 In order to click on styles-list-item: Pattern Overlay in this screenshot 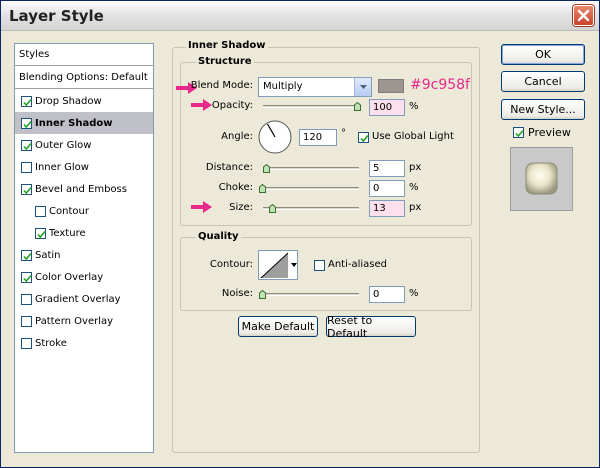, I will do `click(84, 321)`.